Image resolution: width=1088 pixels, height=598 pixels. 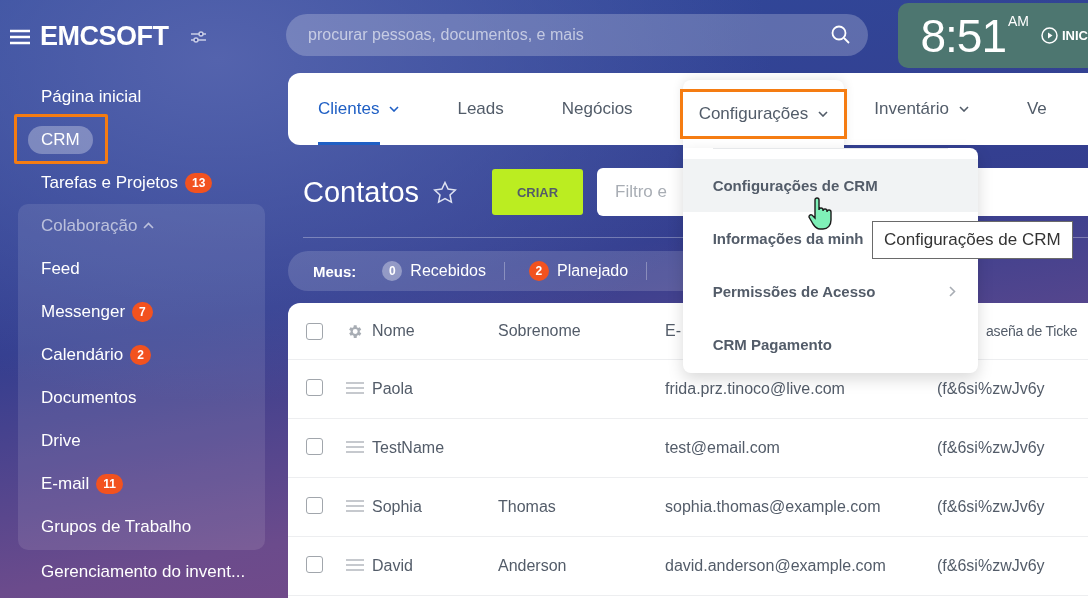 What do you see at coordinates (1049, 35) in the screenshot?
I see `play-icon` at bounding box center [1049, 35].